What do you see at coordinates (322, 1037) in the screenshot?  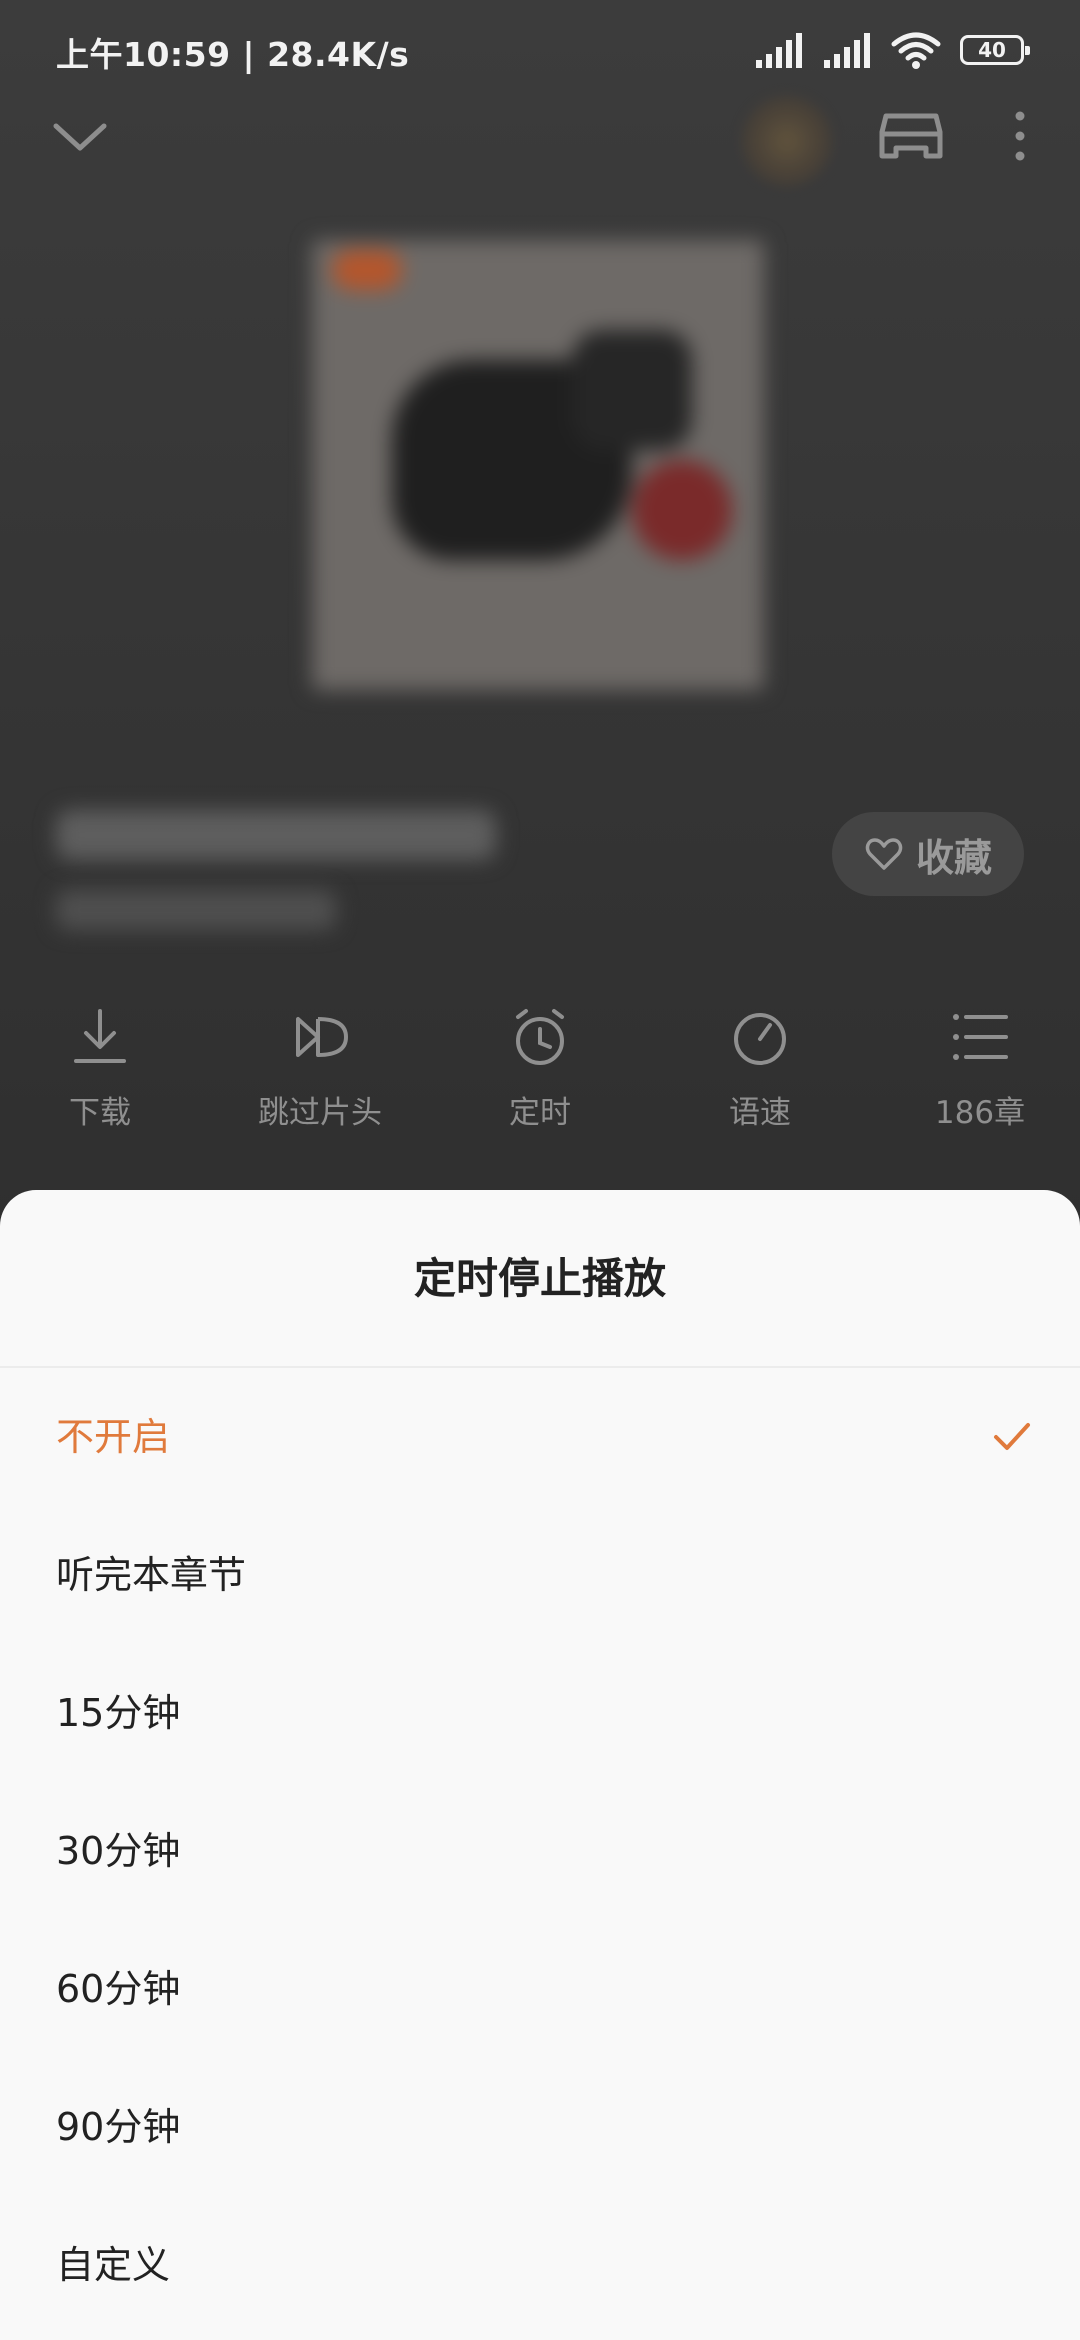 I see `skip-intro-icon` at bounding box center [322, 1037].